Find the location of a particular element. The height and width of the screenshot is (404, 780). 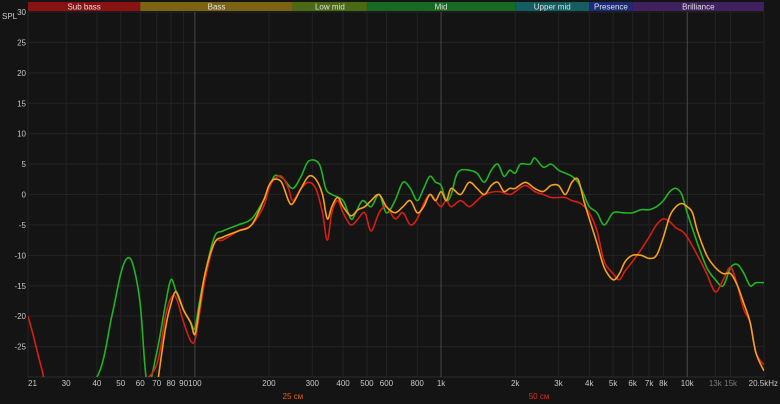

x-tick-20: 6k is located at coordinates (632, 383).